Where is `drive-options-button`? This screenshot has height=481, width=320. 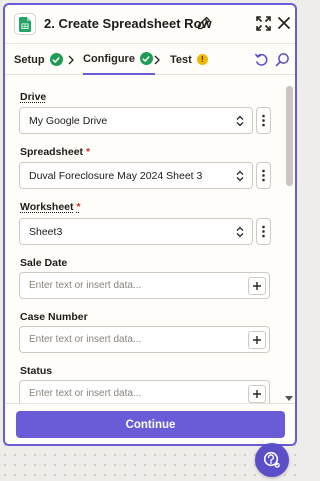
drive-options-button is located at coordinates (263, 120).